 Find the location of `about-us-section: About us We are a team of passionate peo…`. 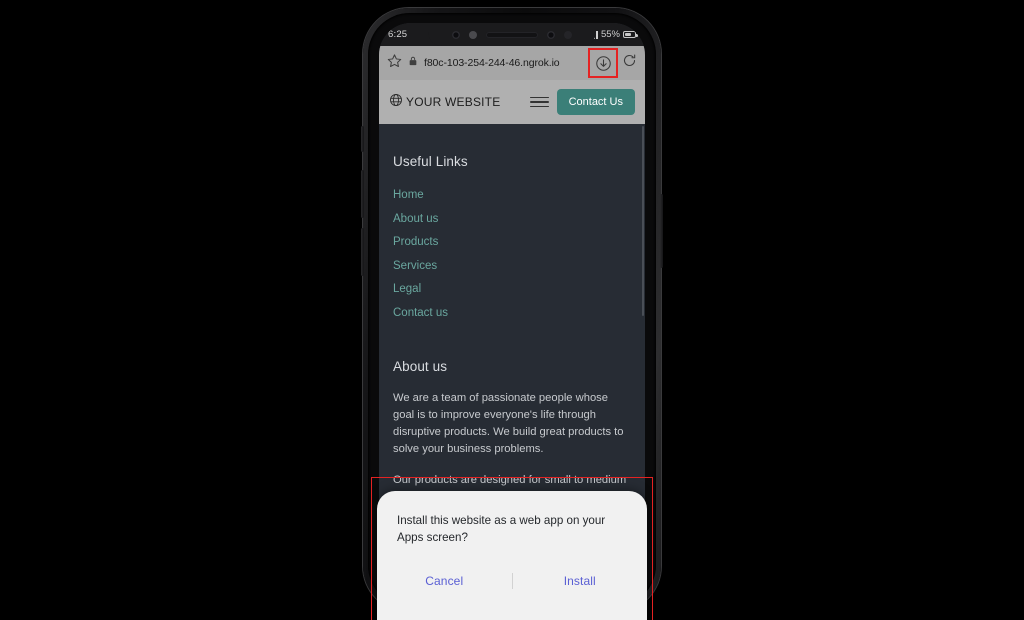

about-us-section: About us We are a team of passionate peo… is located at coordinates (512, 432).